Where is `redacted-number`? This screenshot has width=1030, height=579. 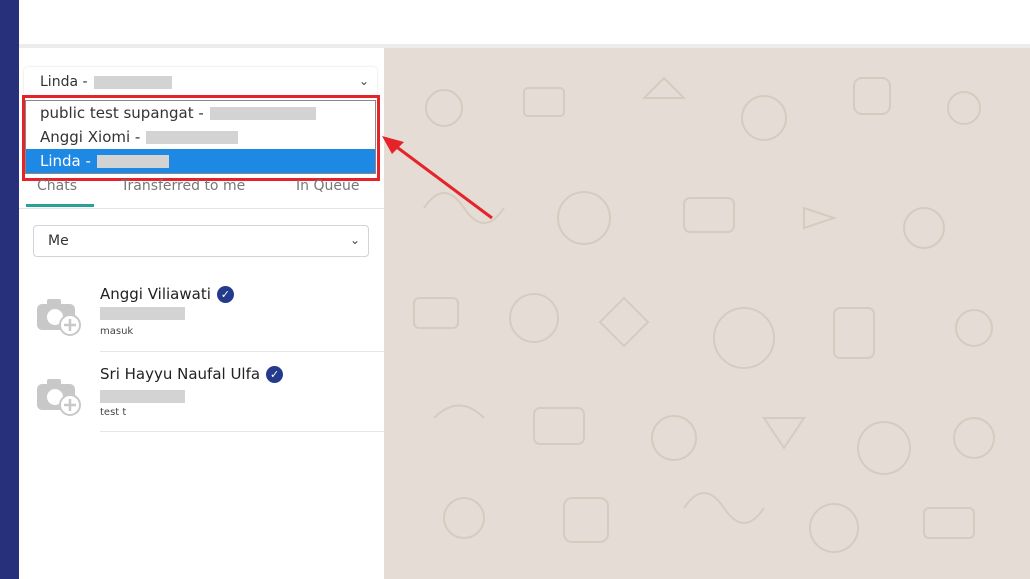 redacted-number is located at coordinates (132, 82).